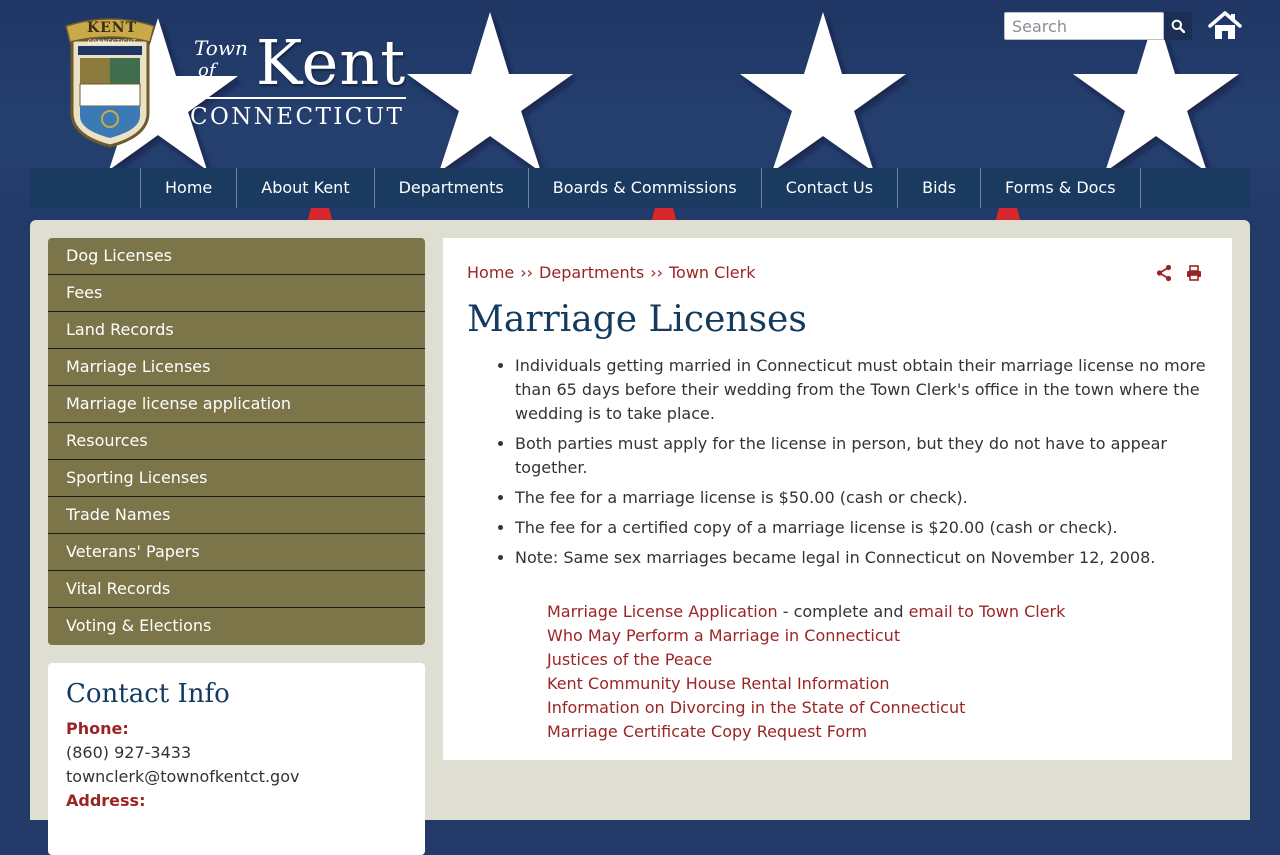  Describe the element at coordinates (490, 272) in the screenshot. I see `breadcrumb-home: Home` at that location.